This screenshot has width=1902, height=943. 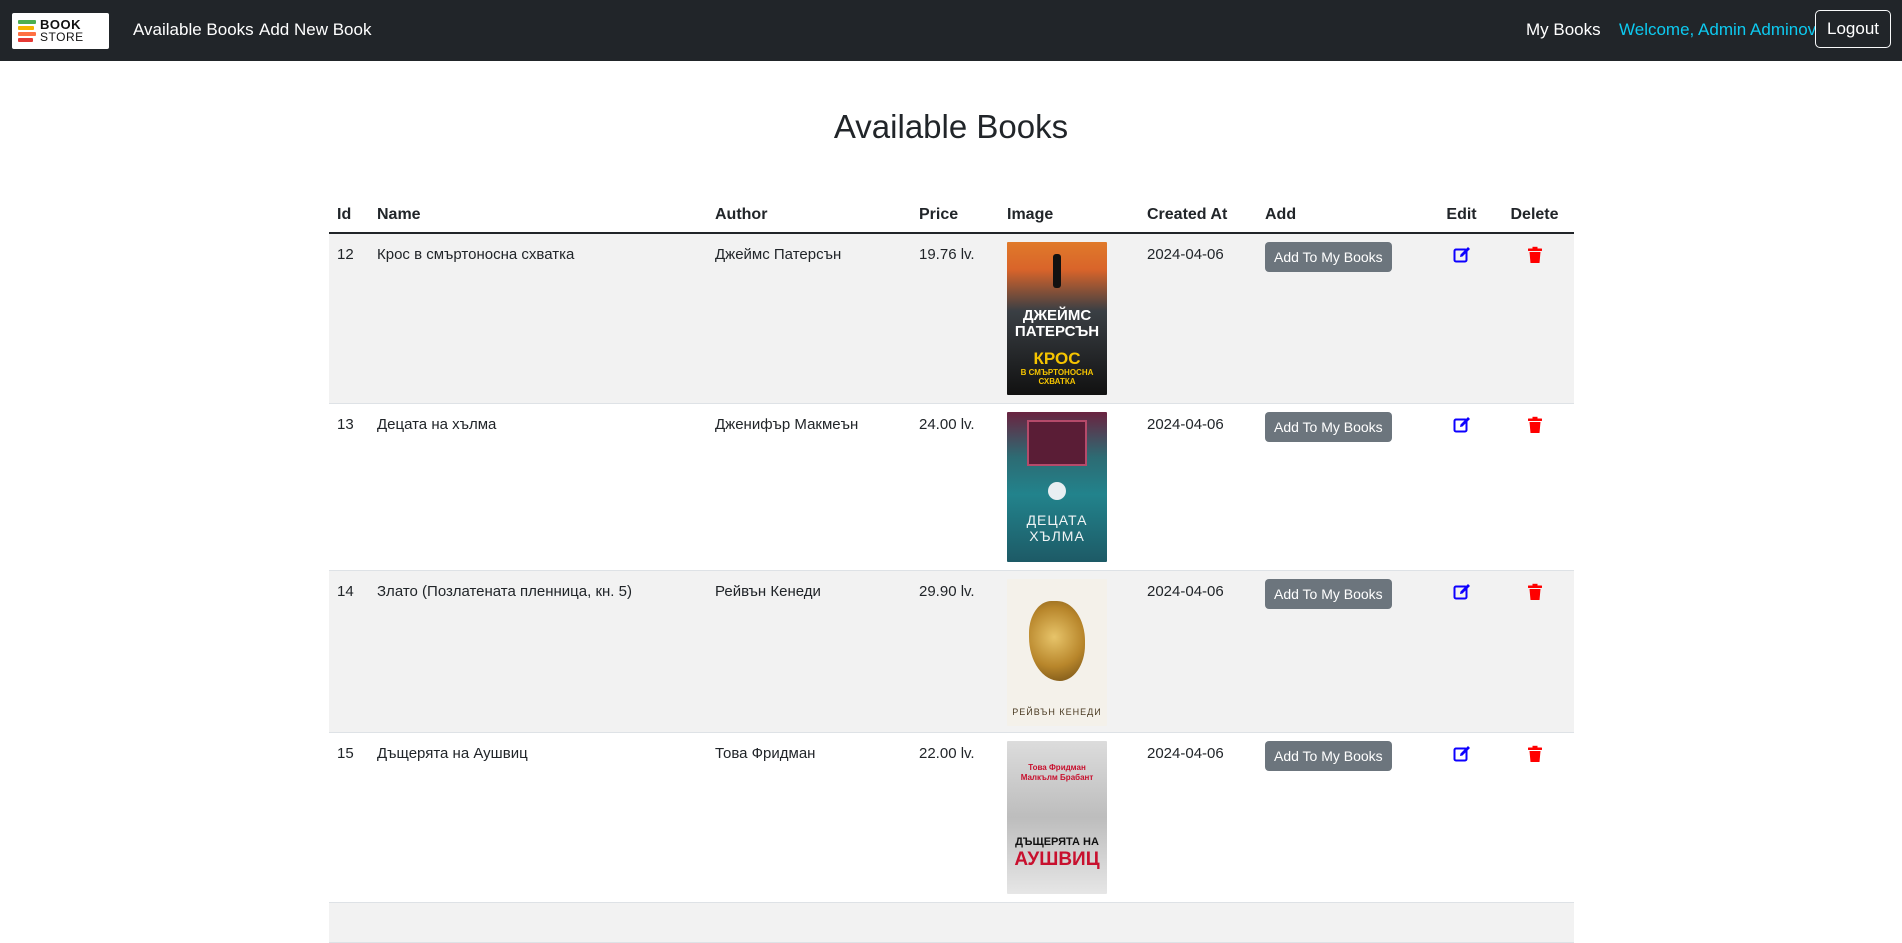 What do you see at coordinates (1057, 777) in the screenshot?
I see `cover-author-line2: Малкълм Брабант` at bounding box center [1057, 777].